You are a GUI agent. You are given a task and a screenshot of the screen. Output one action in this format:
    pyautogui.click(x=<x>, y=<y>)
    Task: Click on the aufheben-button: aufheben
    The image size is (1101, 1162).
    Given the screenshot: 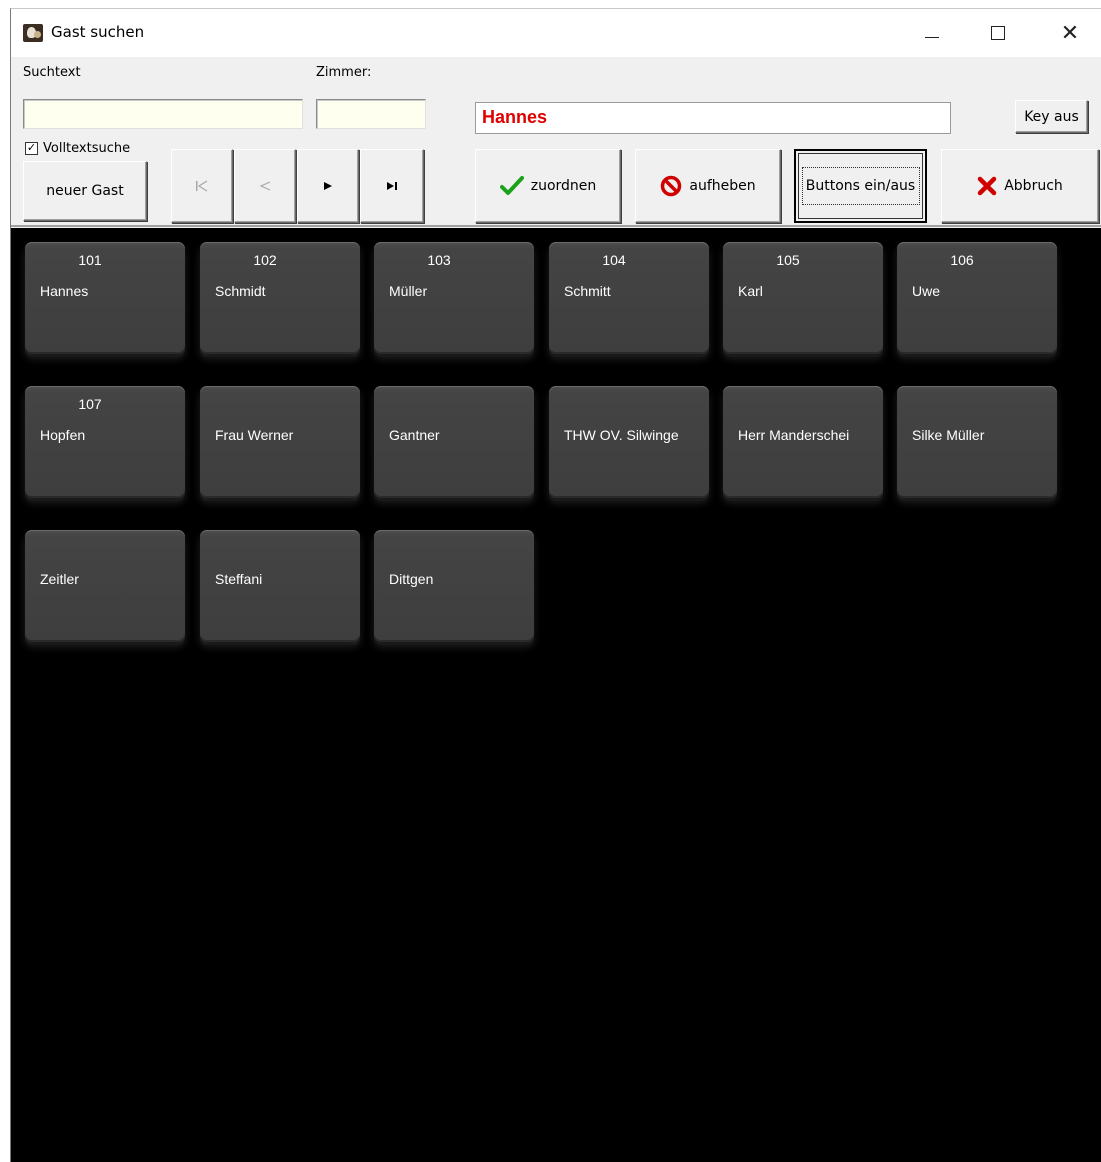 What is the action you would take?
    pyautogui.click(x=708, y=186)
    